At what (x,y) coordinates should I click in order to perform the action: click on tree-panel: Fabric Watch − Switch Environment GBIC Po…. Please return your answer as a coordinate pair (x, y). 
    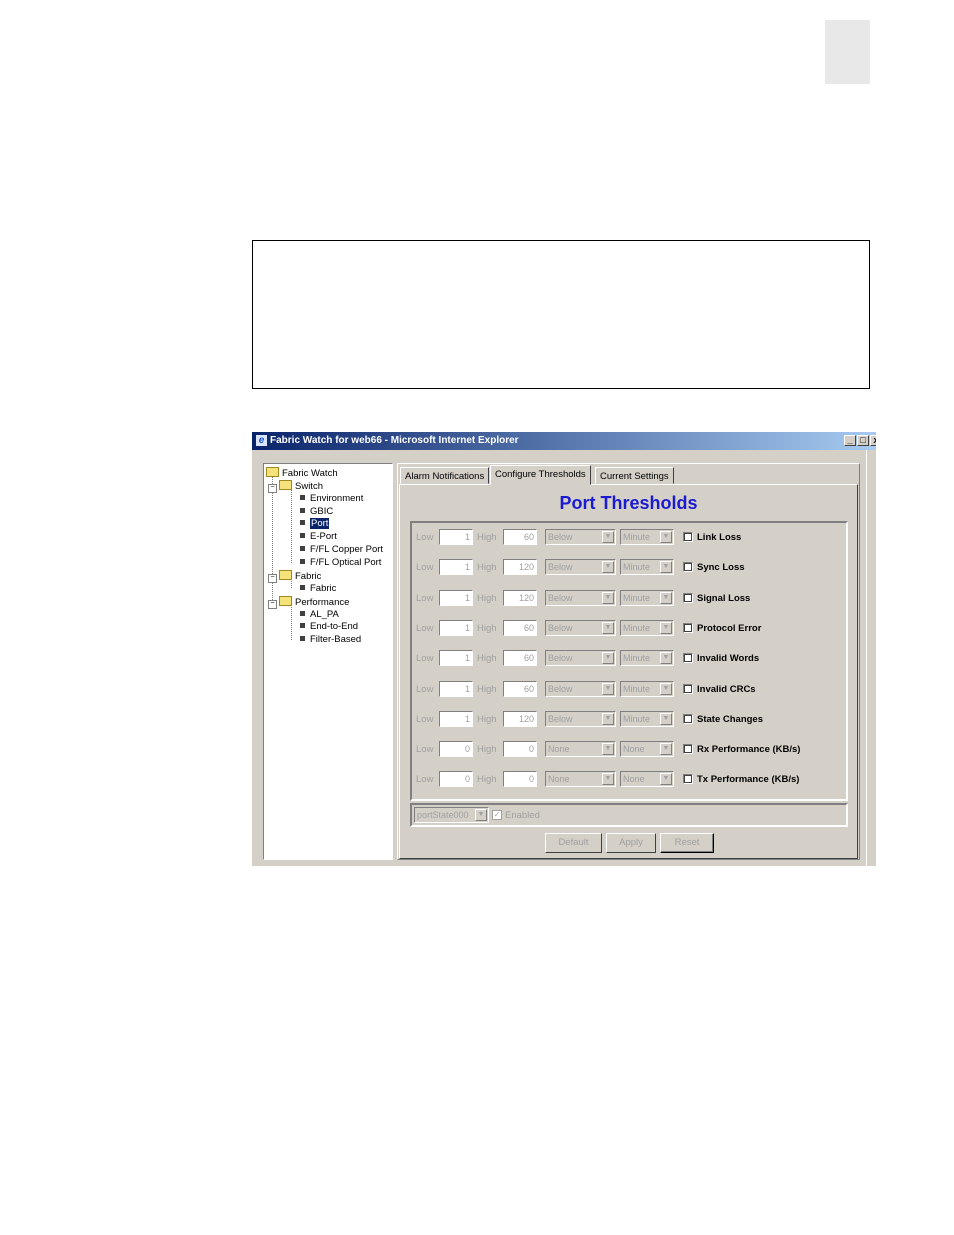
    Looking at the image, I should click on (328, 661).